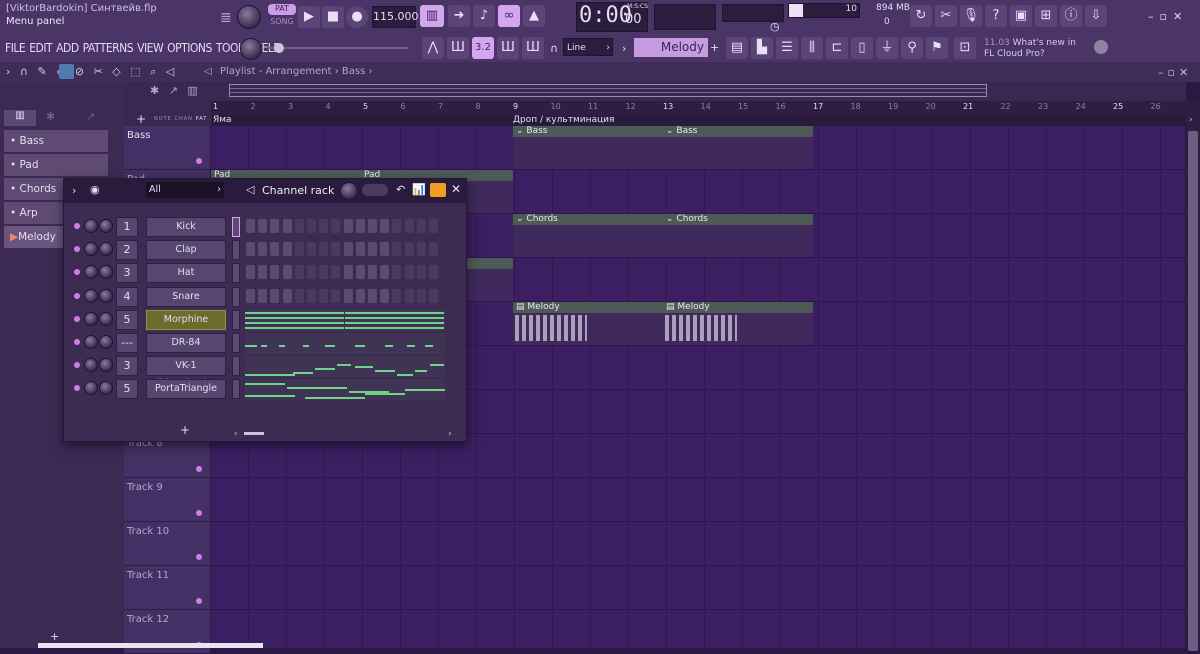  I want to click on undo-icon: ↶, so click(400, 189).